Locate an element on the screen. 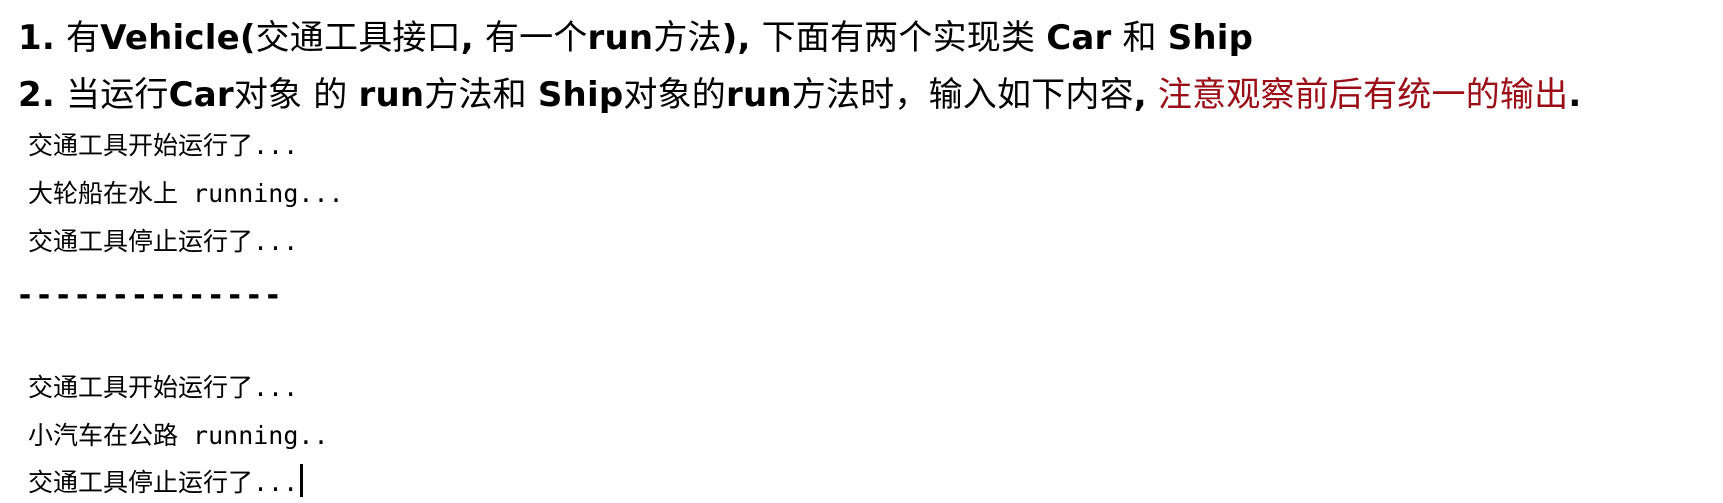 Image resolution: width=1723 pixels, height=503 pixels. line1-vehicle: Vehicle( is located at coordinates (178, 38).